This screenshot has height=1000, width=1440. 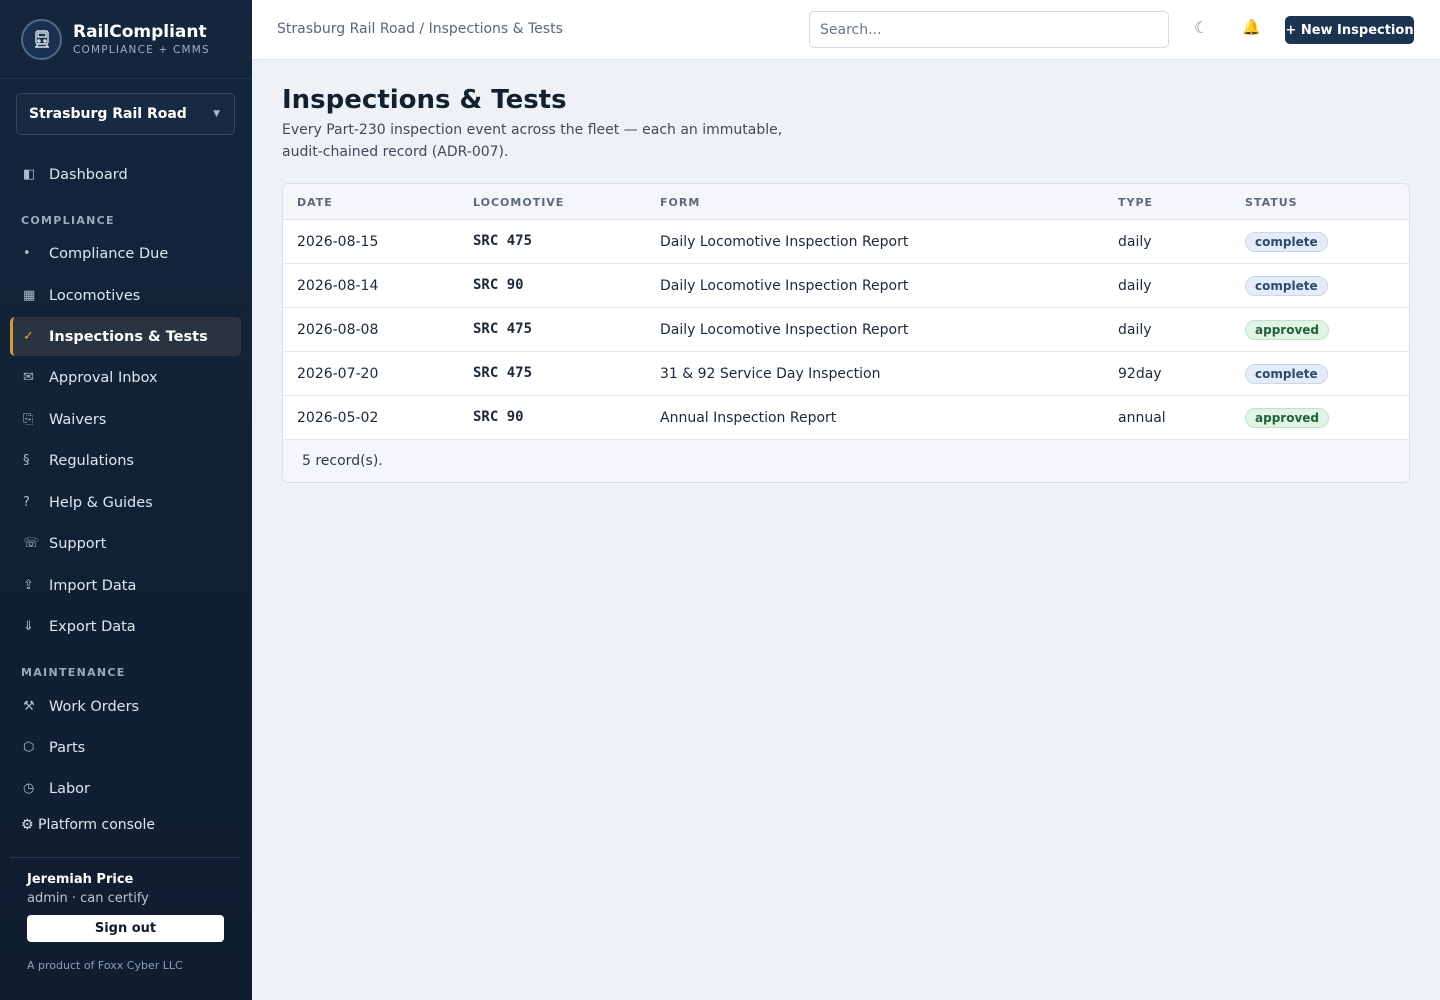 I want to click on sidebar-item-help-guides: ? Help & Guides, so click(x=125, y=502).